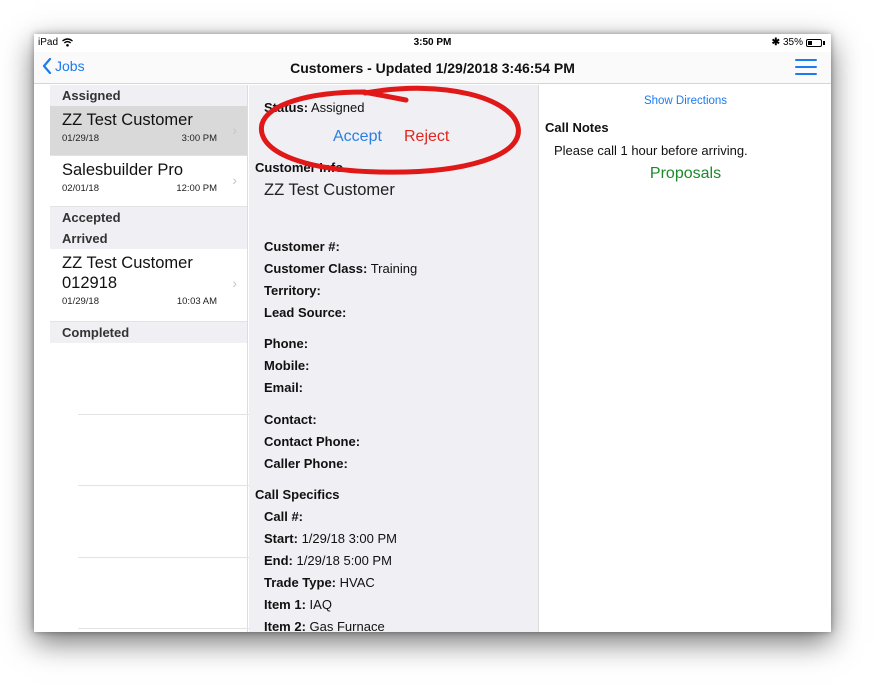 The height and width of the screenshot is (697, 896). I want to click on job-time: 12:00 PM, so click(196, 188).